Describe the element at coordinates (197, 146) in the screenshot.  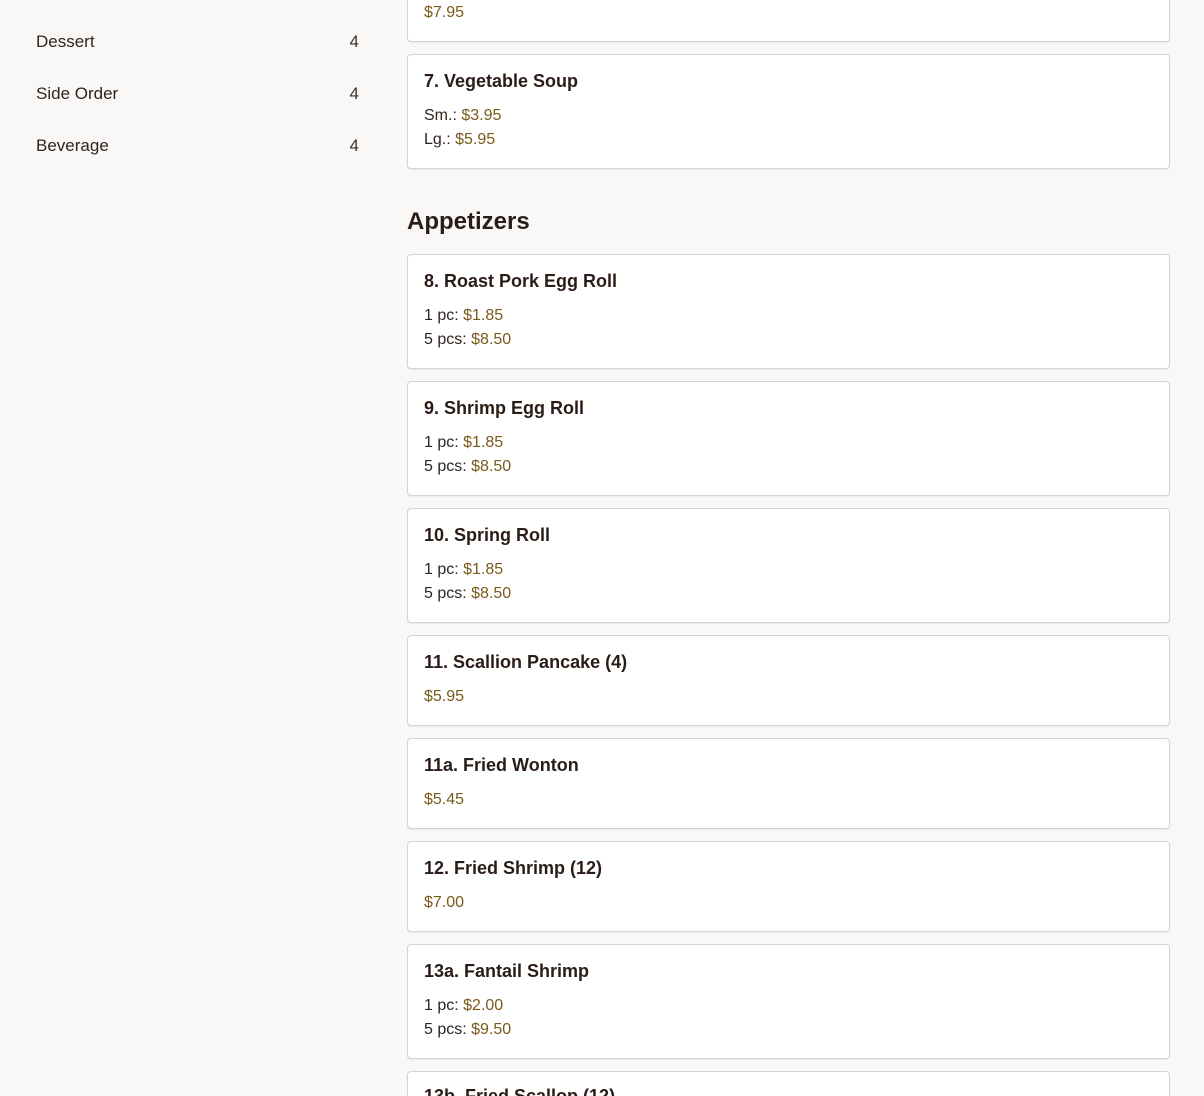
I see `category-beverage: Beverage 4` at that location.